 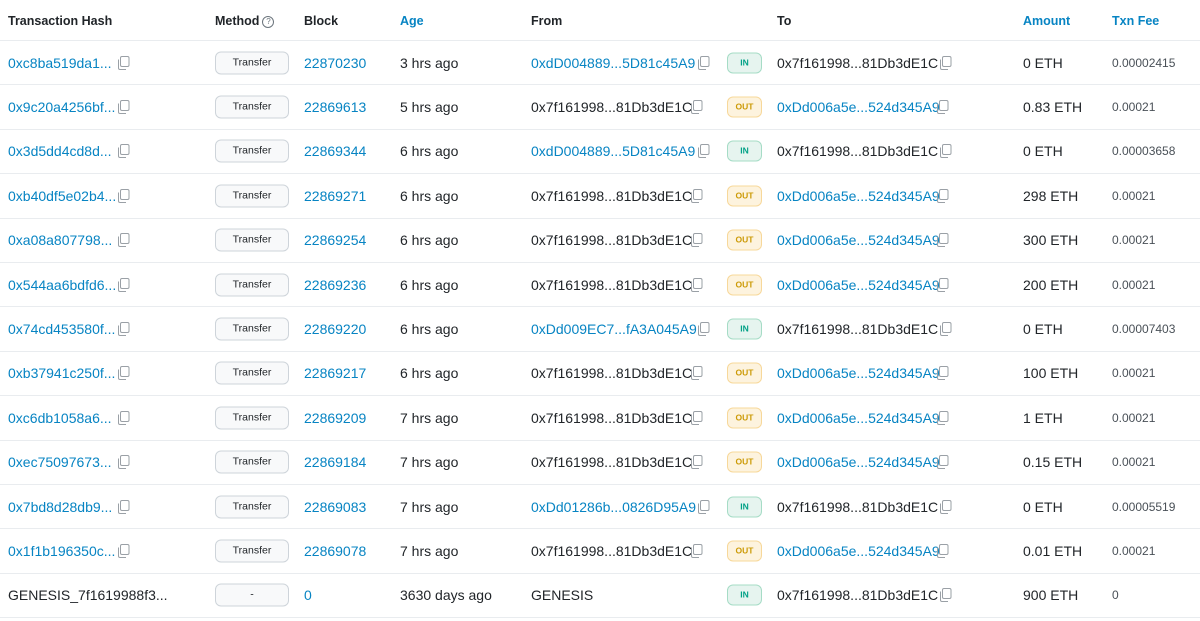 I want to click on block-number: 22869209, so click(x=335, y=418).